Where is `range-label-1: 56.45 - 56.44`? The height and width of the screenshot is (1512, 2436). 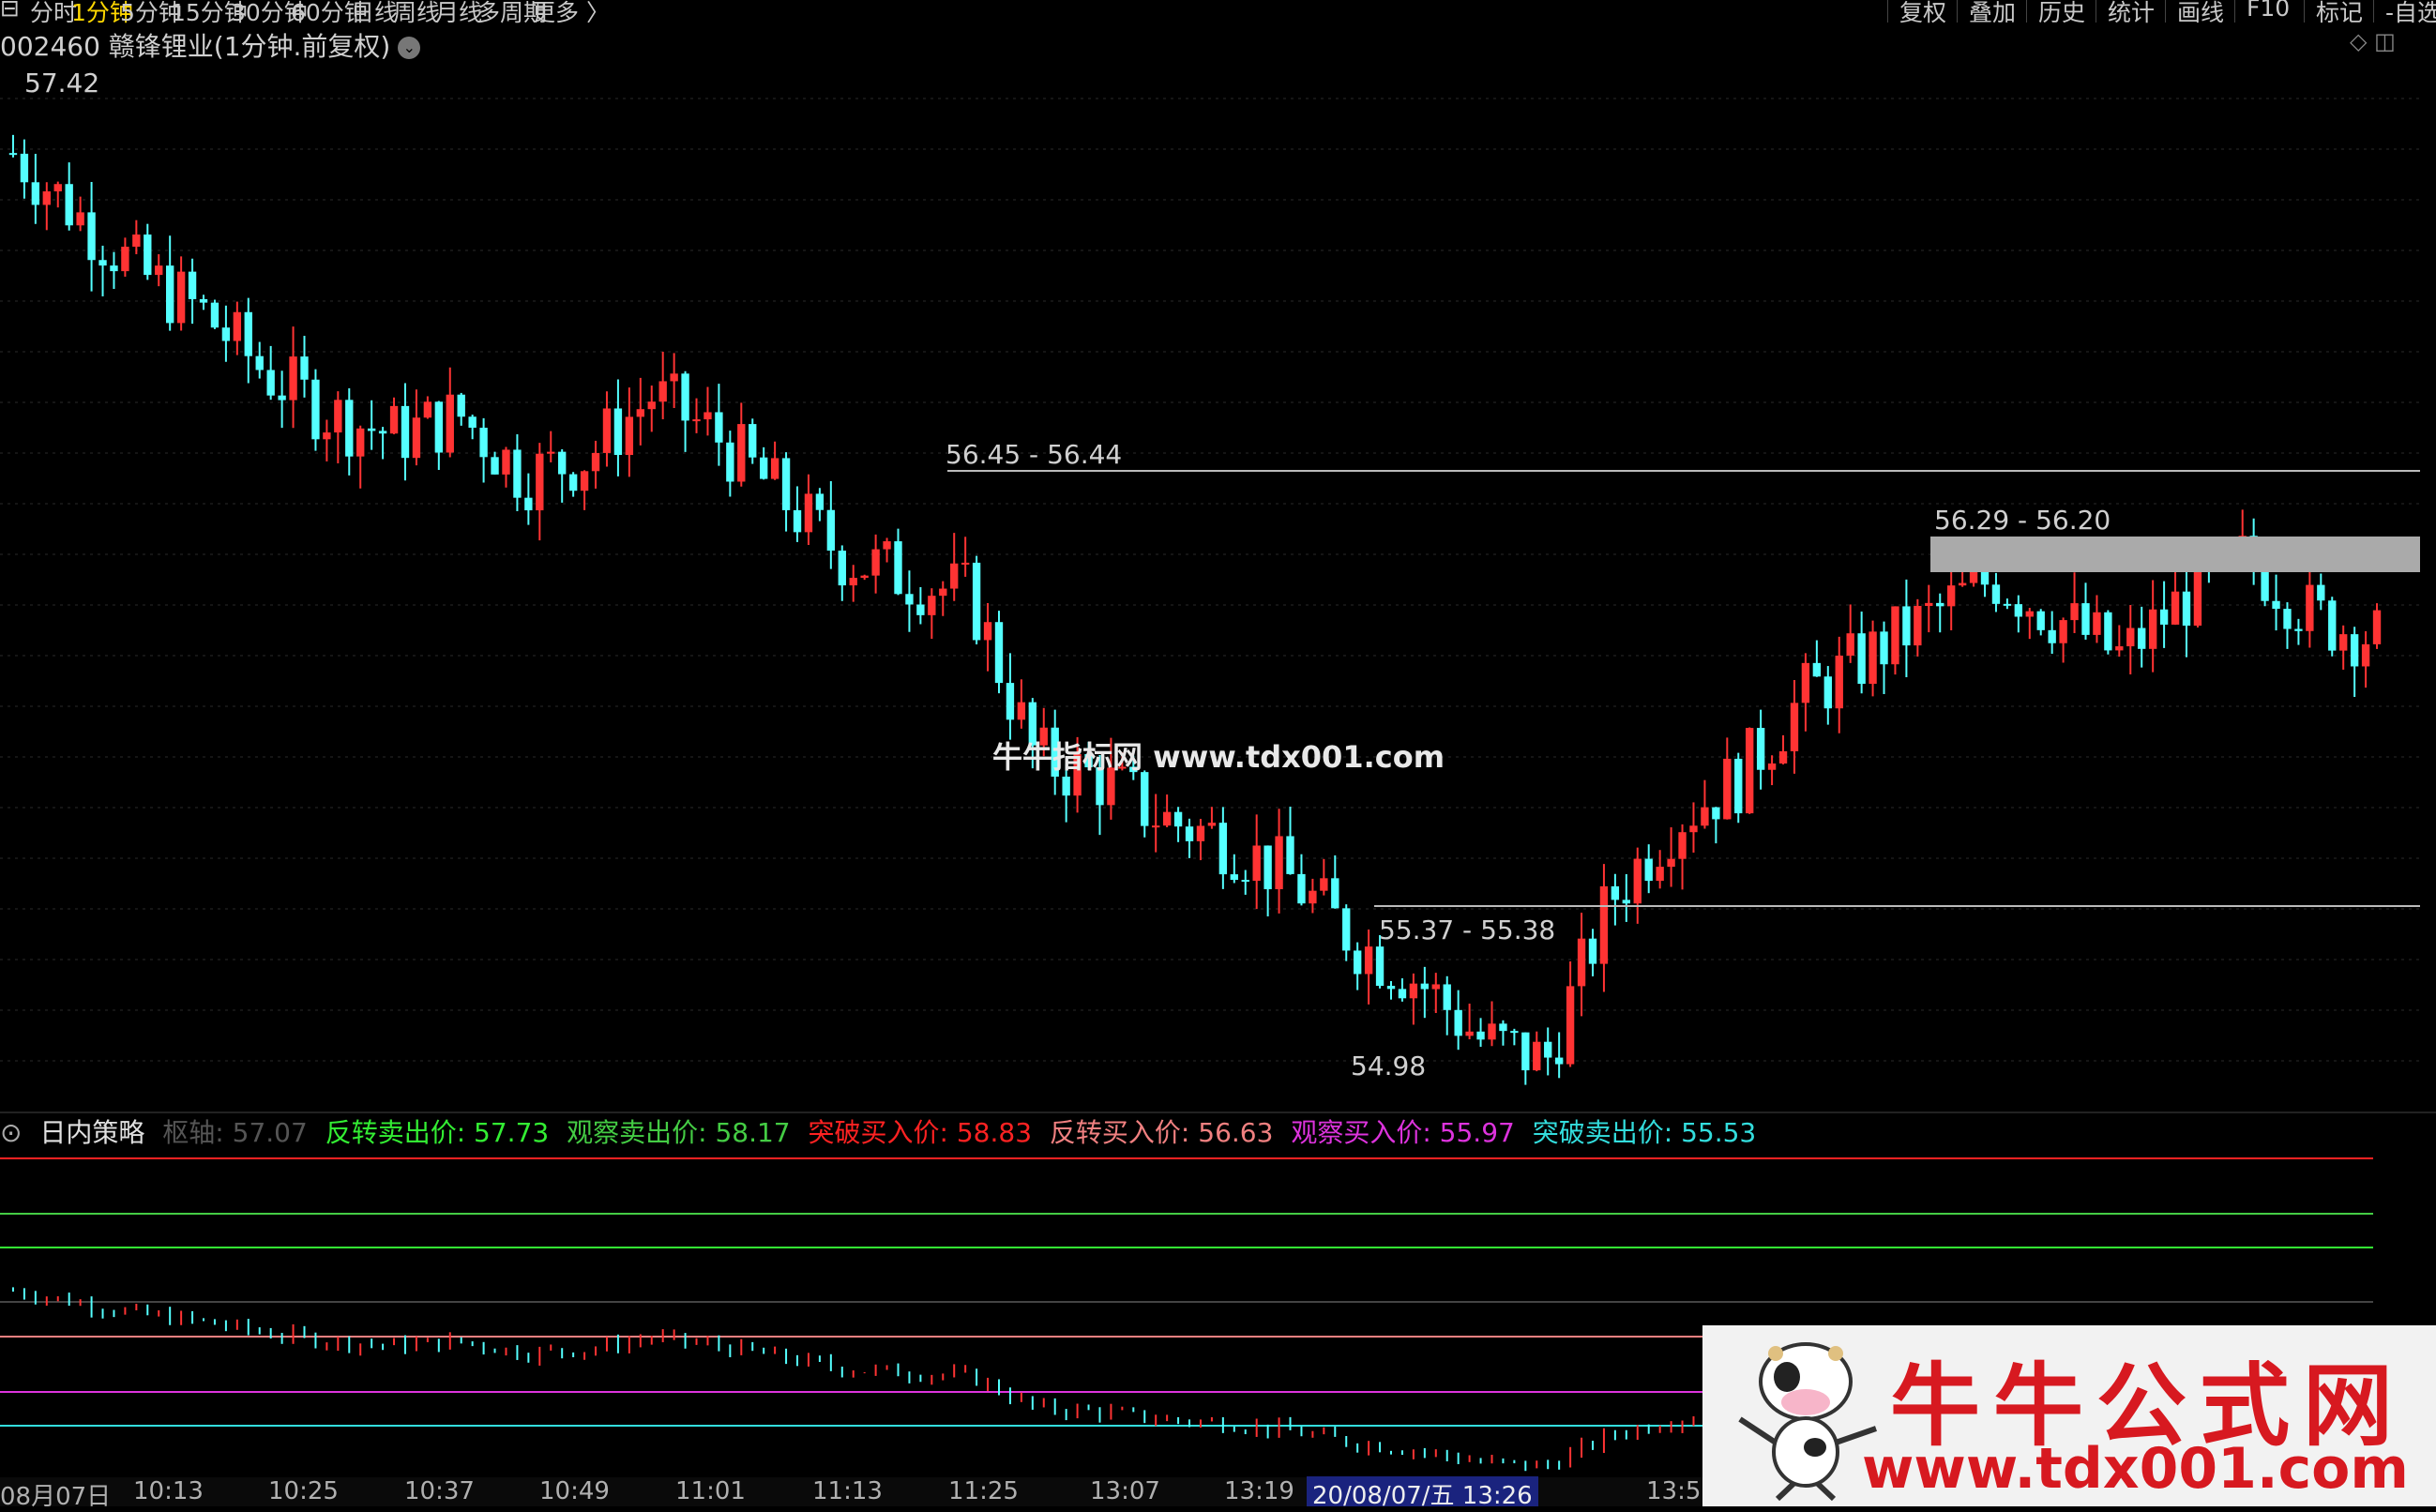 range-label-1: 56.45 - 56.44 is located at coordinates (1034, 454).